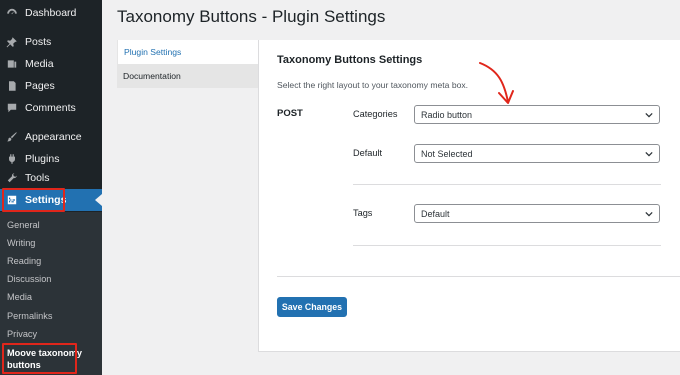 This screenshot has width=680, height=375. Describe the element at coordinates (38, 42) in the screenshot. I see `sidebar-item-label: Posts` at that location.